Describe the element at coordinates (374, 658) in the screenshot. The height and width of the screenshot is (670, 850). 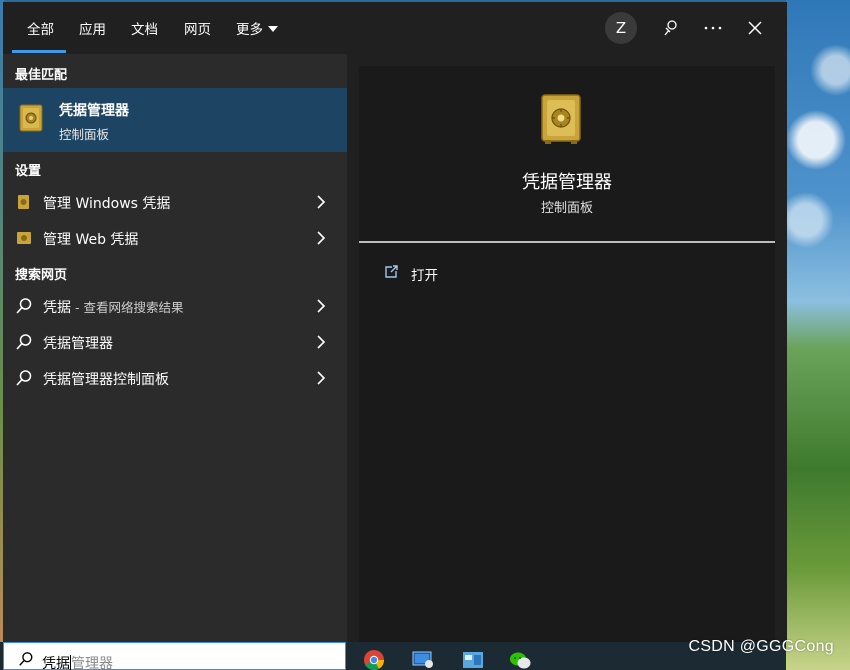
I see `chrome-icon` at that location.